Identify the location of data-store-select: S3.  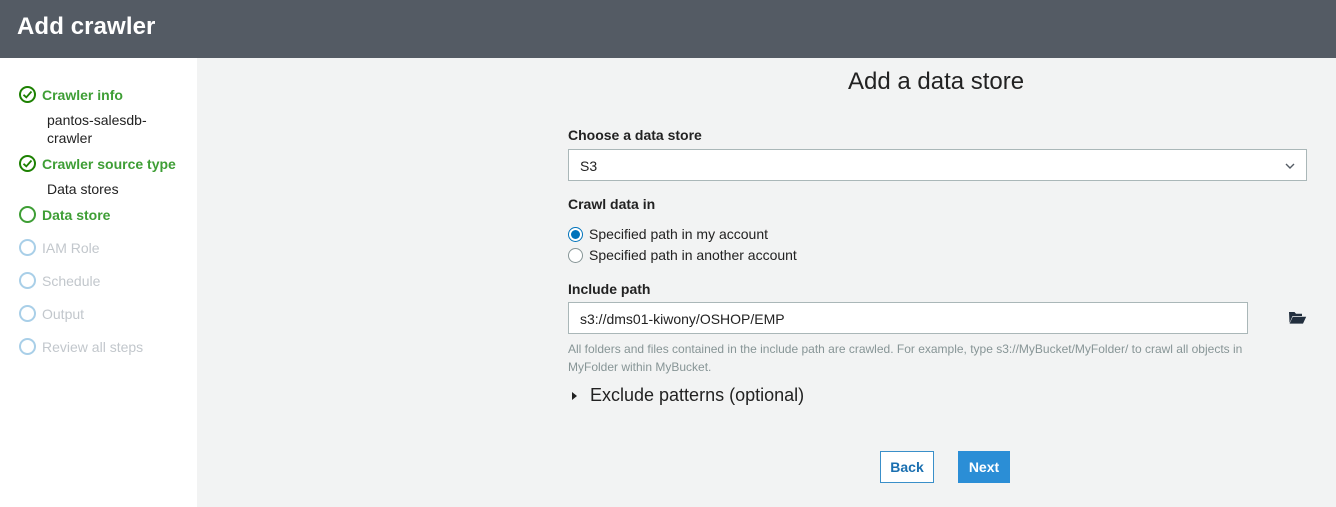
(937, 165).